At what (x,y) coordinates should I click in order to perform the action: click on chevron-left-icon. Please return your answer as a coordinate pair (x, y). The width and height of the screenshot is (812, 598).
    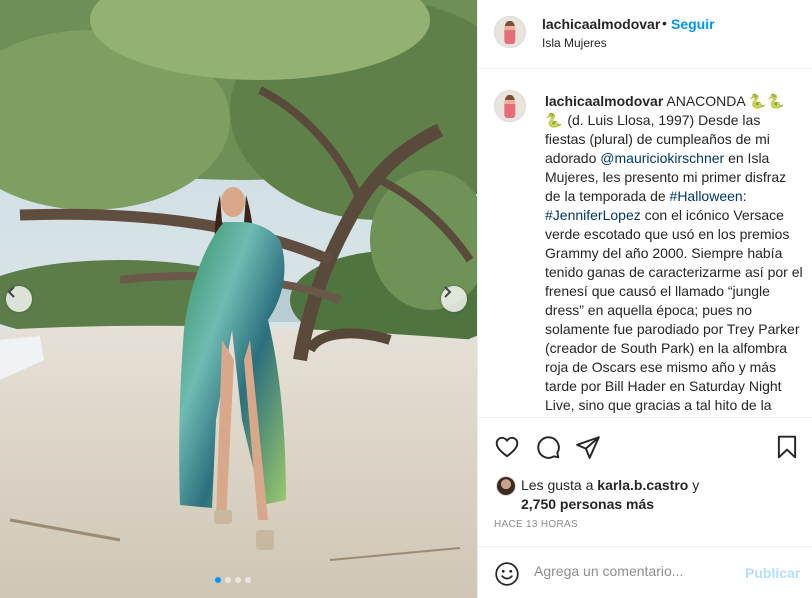
    Looking at the image, I should click on (11, 292).